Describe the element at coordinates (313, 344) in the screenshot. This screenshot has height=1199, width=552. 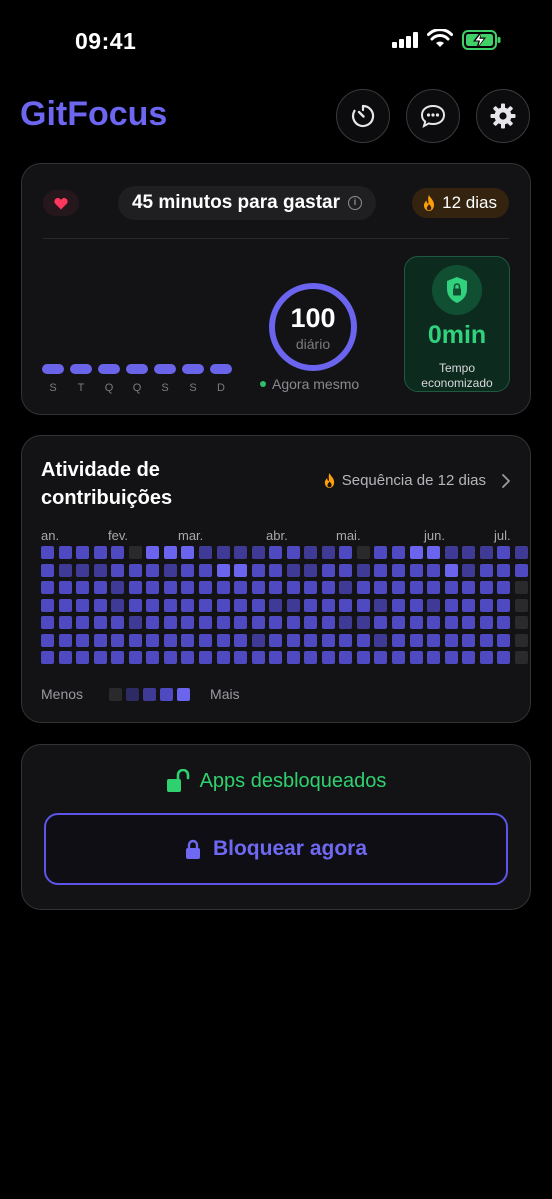
I see `daily-score-label: diário` at that location.